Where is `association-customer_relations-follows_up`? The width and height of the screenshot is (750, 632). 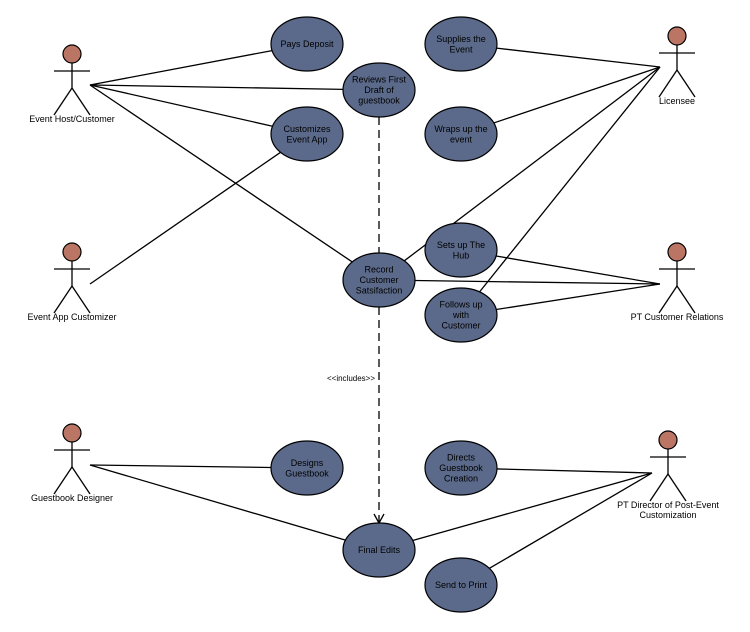 association-customer_relations-follows_up is located at coordinates (578, 297).